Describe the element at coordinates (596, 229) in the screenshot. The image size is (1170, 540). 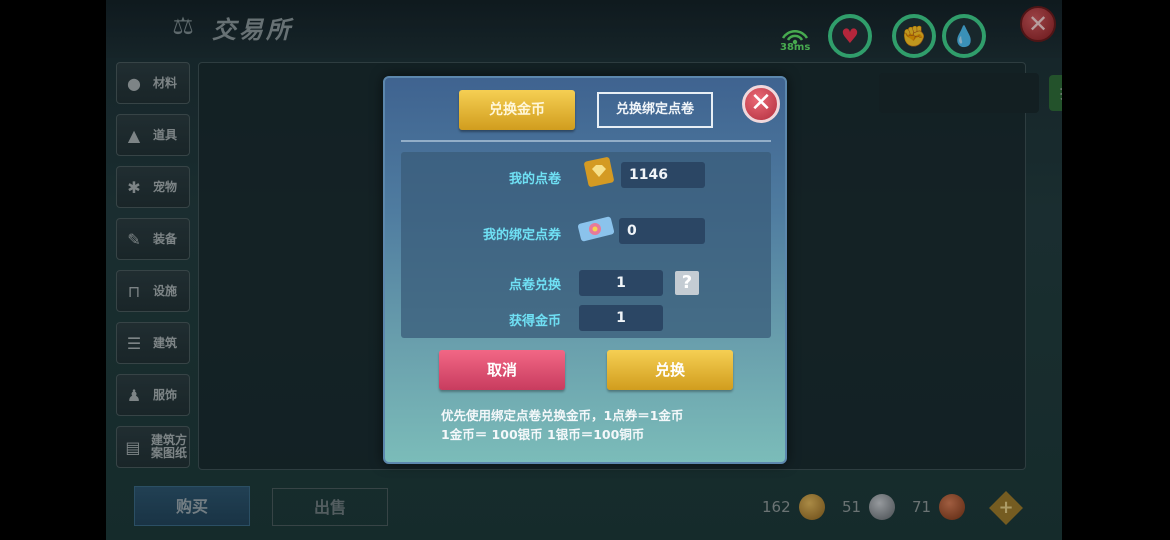
I see `bound-ticket-icon` at that location.